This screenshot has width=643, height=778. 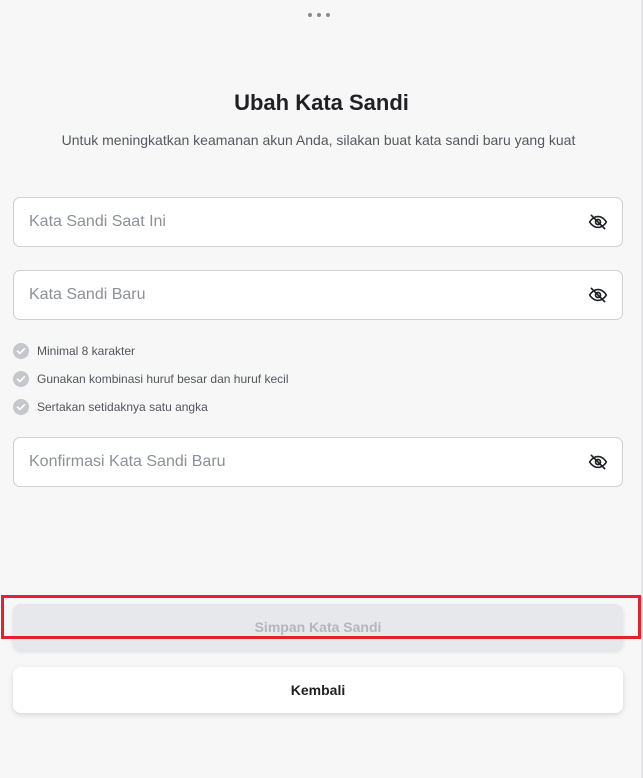 I want to click on confirm-password-field, so click(x=318, y=462).